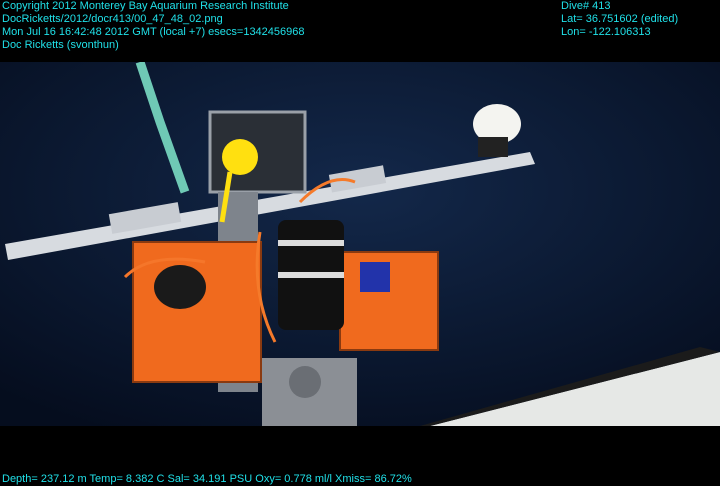 The height and width of the screenshot is (486, 720). Describe the element at coordinates (305, 382) in the screenshot. I see `sampler-disk` at that location.